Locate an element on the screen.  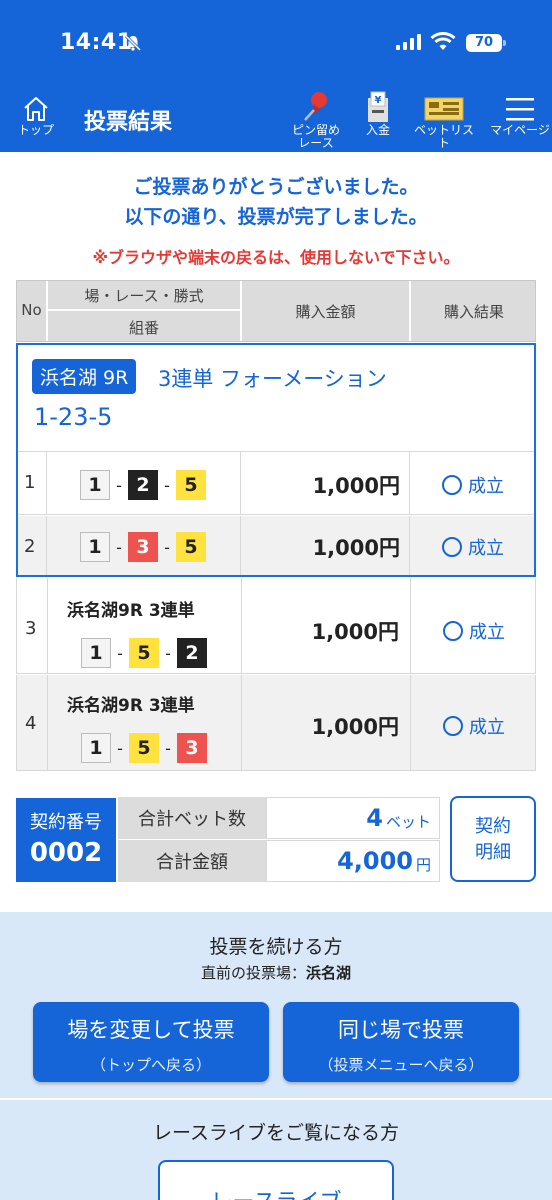
combo-numbers: 1 - 5 - 3 is located at coordinates (144, 748).